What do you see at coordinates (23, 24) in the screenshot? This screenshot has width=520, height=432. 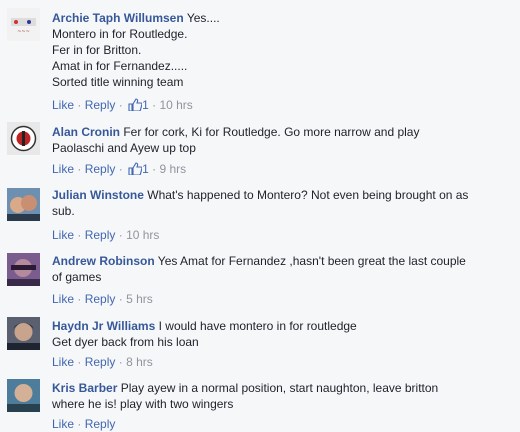 I see `avatar-photo-icon: ~~~` at bounding box center [23, 24].